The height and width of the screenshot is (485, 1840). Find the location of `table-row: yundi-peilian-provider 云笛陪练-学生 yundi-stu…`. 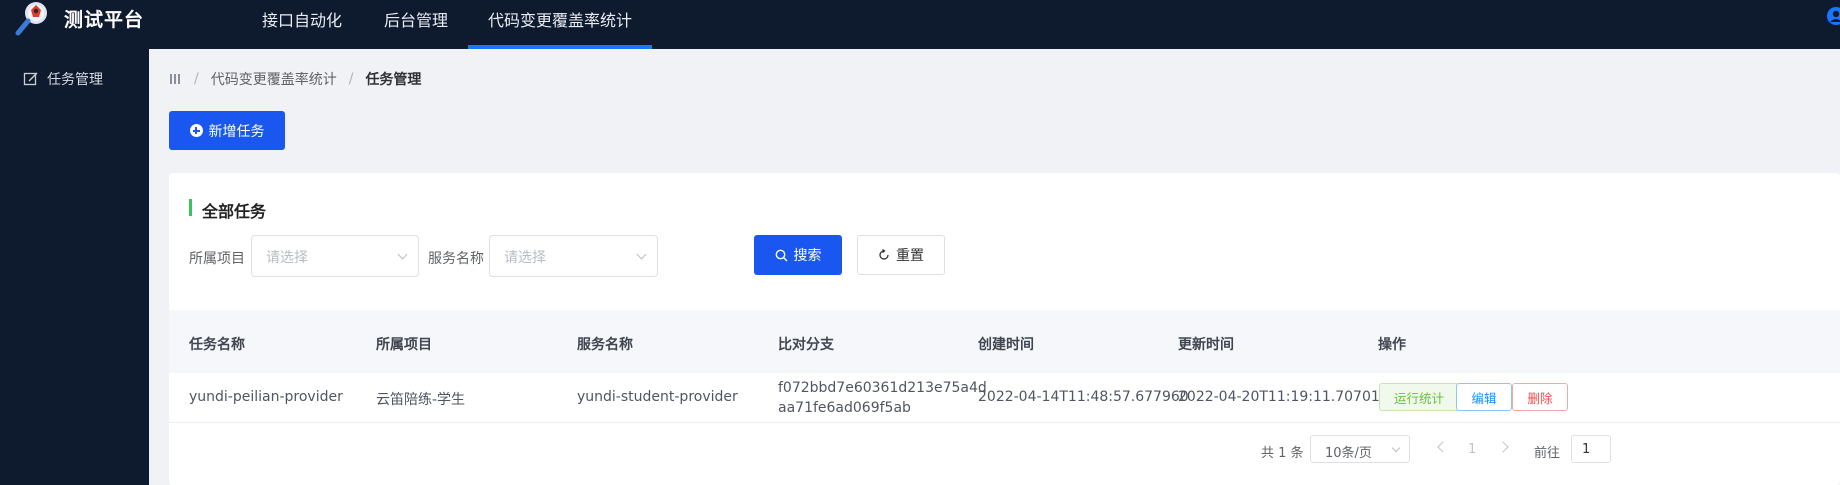

table-row: yundi-peilian-provider 云笛陪练-学生 yundi-stu… is located at coordinates (1004, 398).